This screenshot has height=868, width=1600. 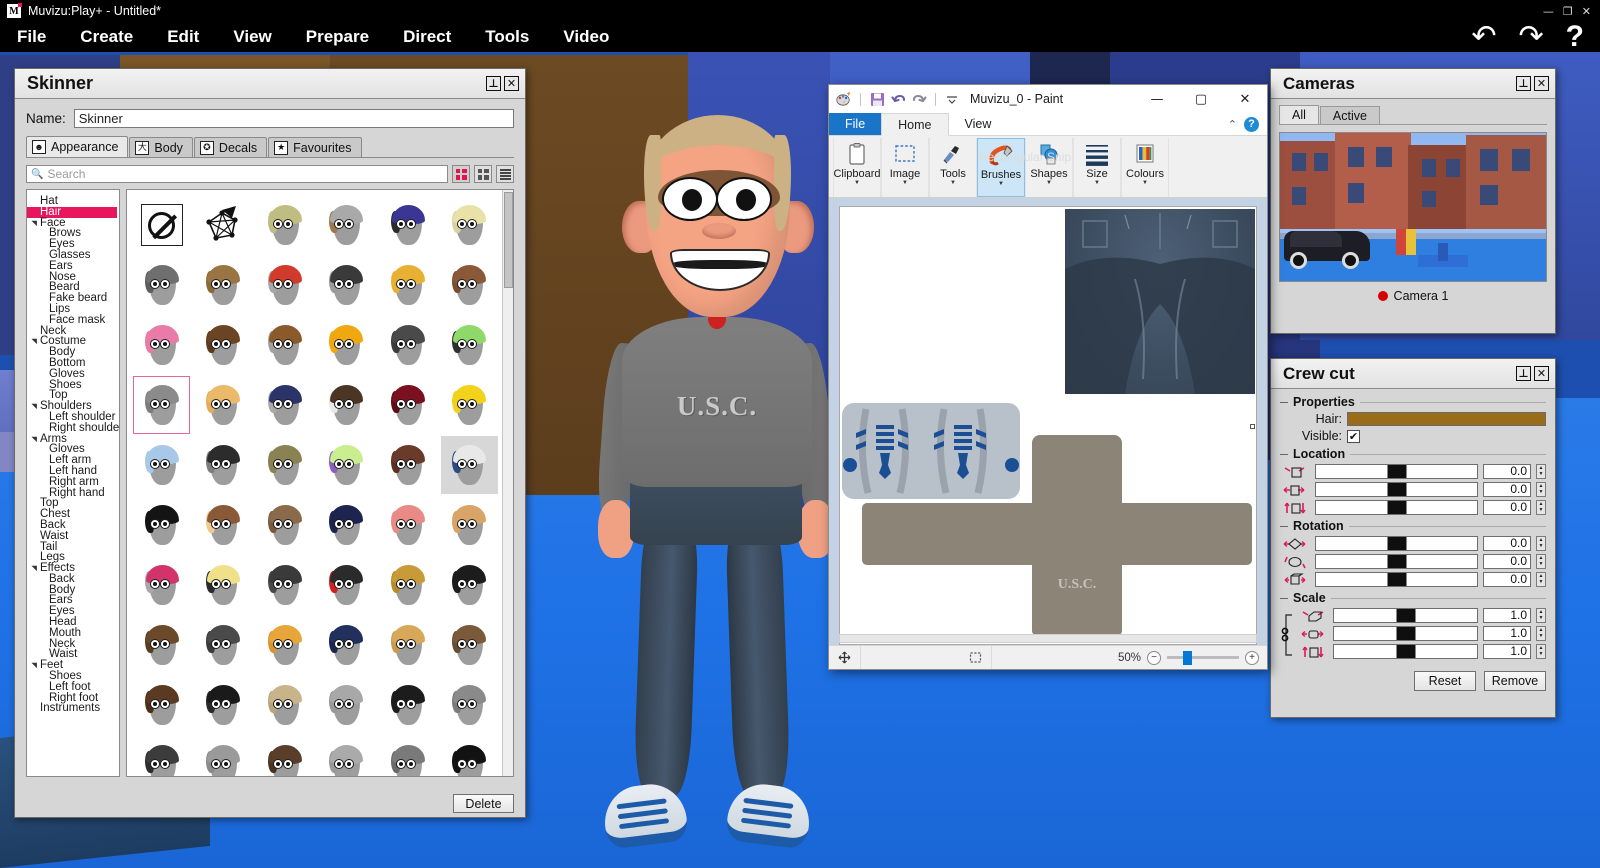 I want to click on vertical-axis-slider, so click(x=1396, y=507).